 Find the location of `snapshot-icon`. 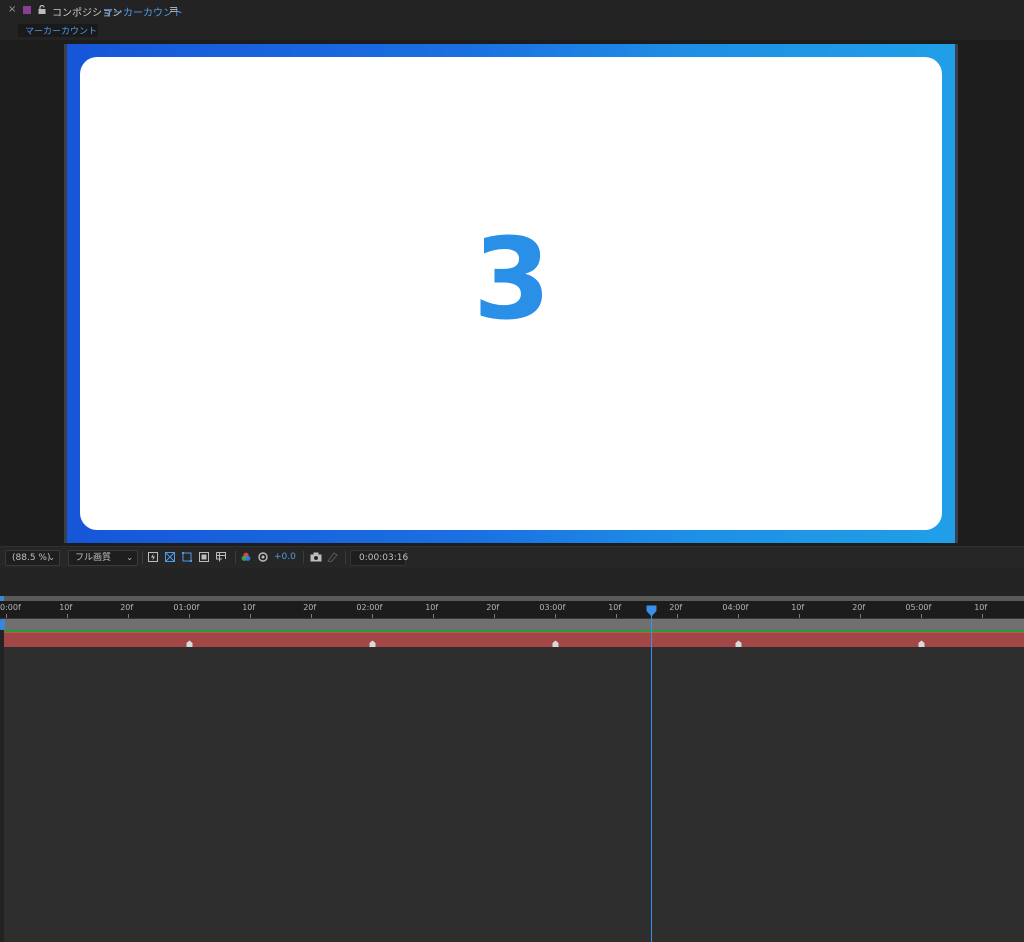

snapshot-icon is located at coordinates (316, 557).